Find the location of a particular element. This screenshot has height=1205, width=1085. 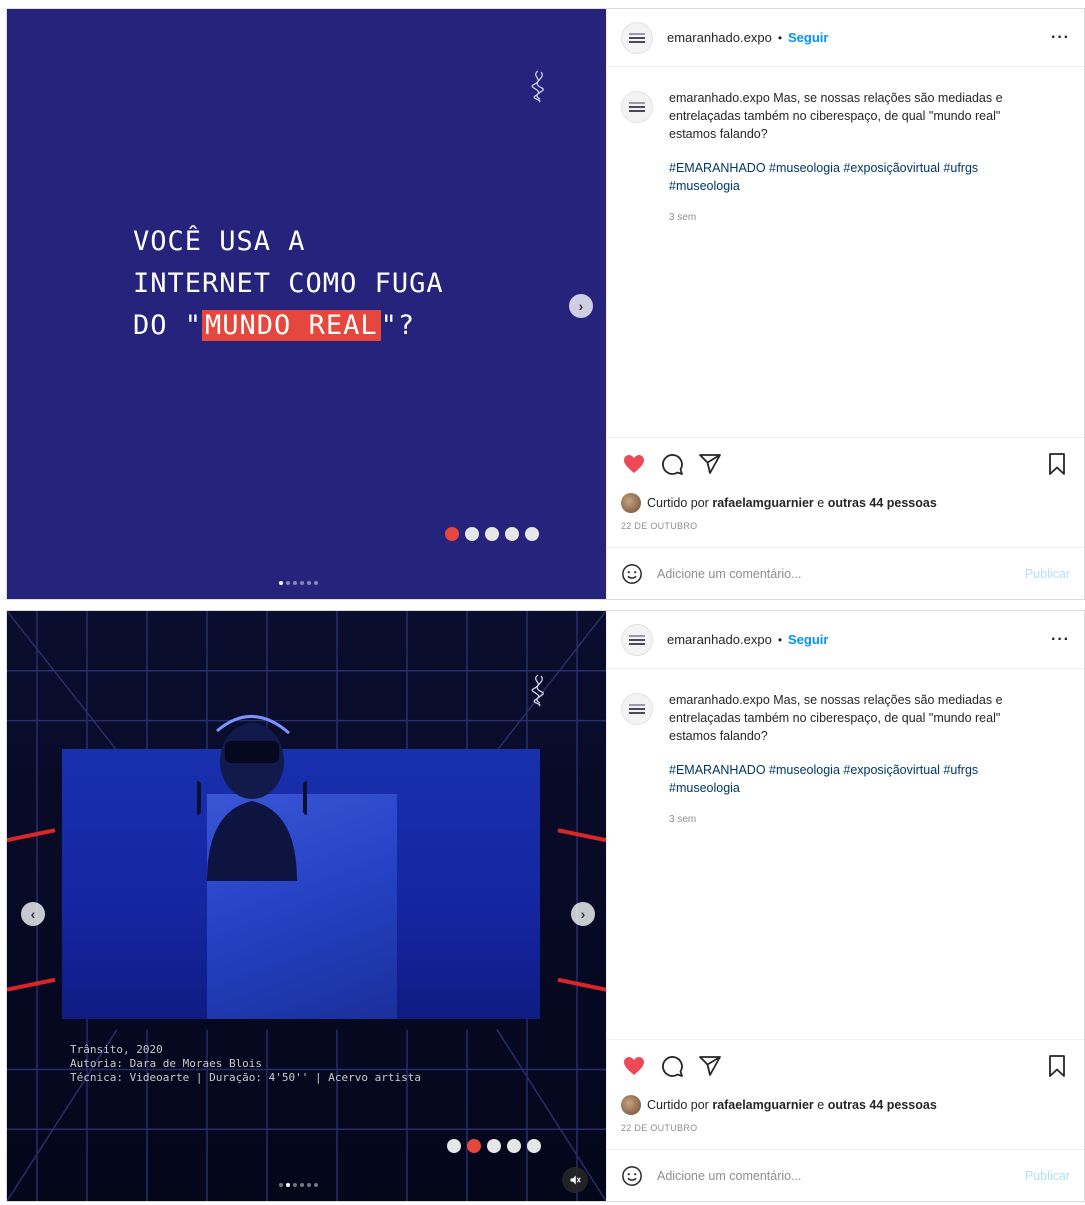

heart-icon is located at coordinates (634, 1065).